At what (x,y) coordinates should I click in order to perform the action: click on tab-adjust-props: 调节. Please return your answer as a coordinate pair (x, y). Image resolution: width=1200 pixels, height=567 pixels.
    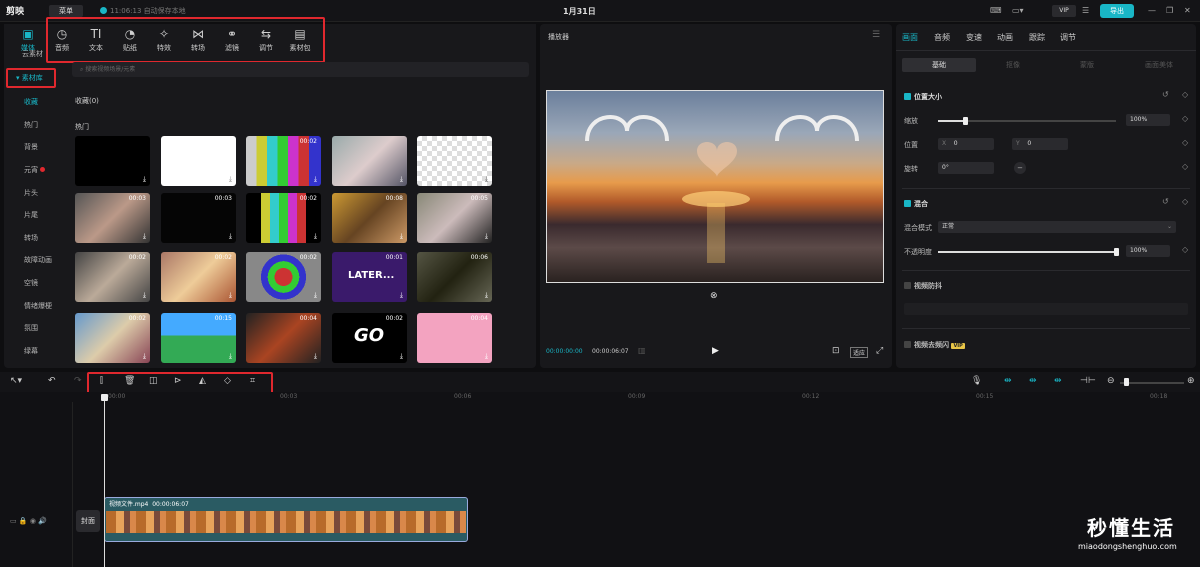
    Looking at the image, I should click on (1068, 37).